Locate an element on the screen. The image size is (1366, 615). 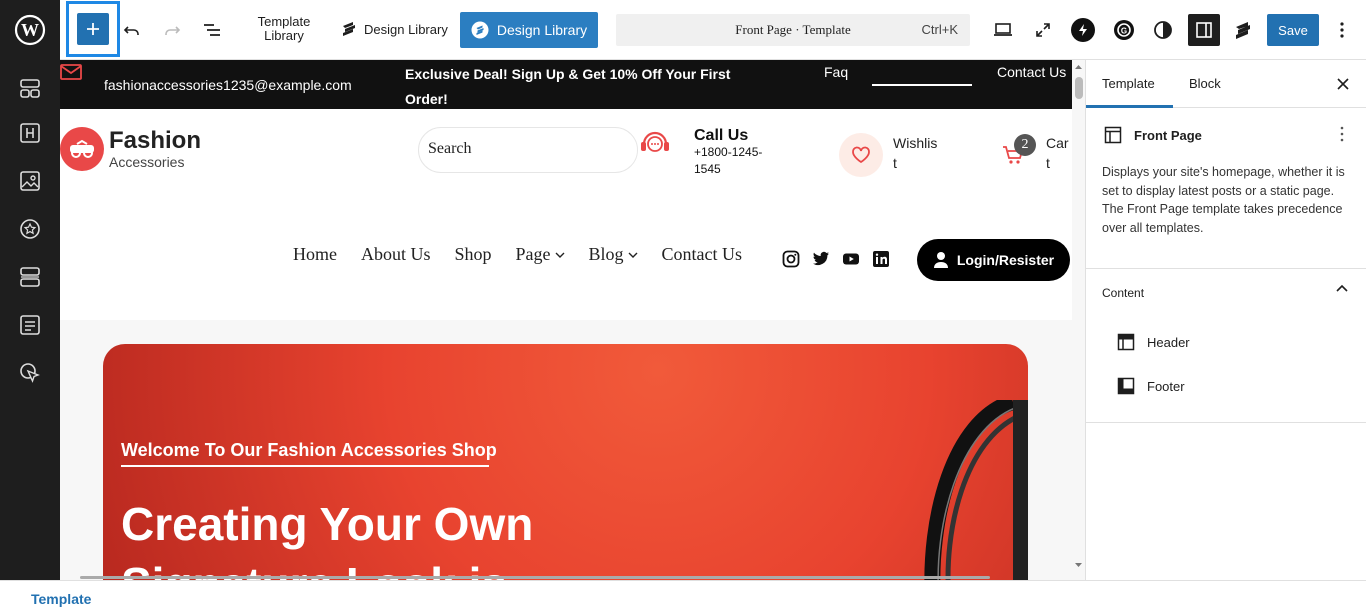
undo-icon is located at coordinates (131, 30).